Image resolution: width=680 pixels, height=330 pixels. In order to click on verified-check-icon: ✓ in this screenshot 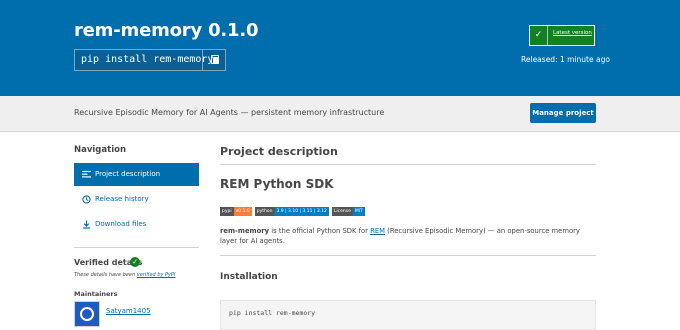, I will do `click(135, 262)`.